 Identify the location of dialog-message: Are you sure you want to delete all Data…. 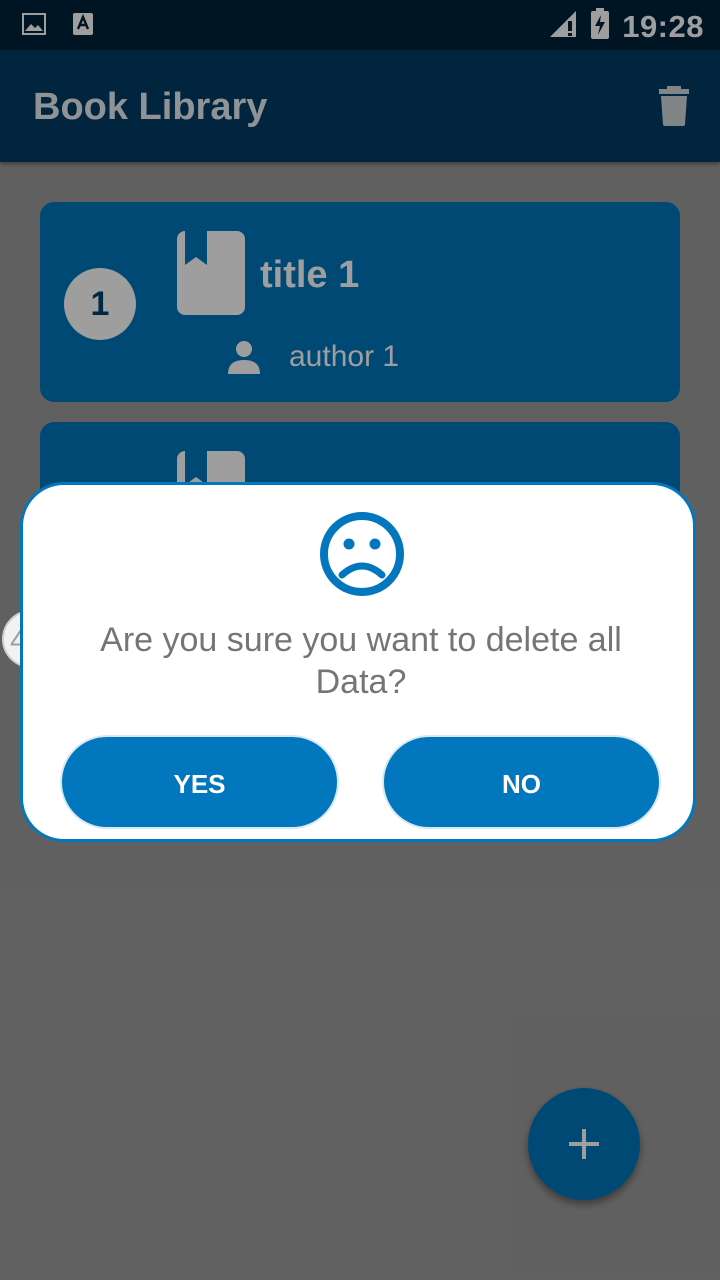
(361, 661).